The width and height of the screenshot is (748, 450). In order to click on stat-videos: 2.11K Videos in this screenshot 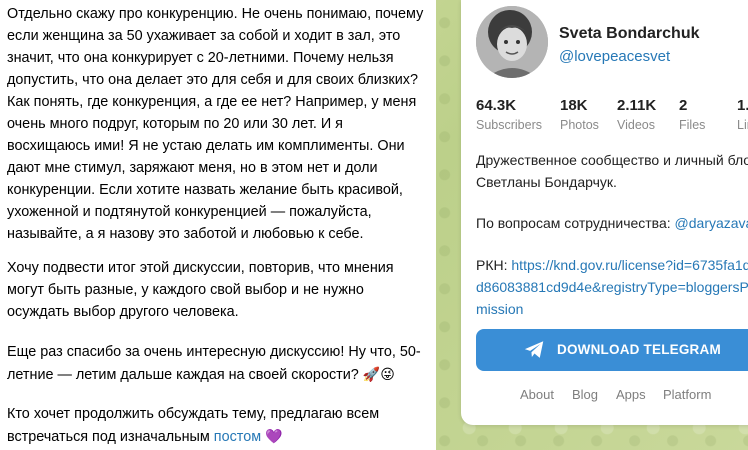, I will do `click(636, 114)`.